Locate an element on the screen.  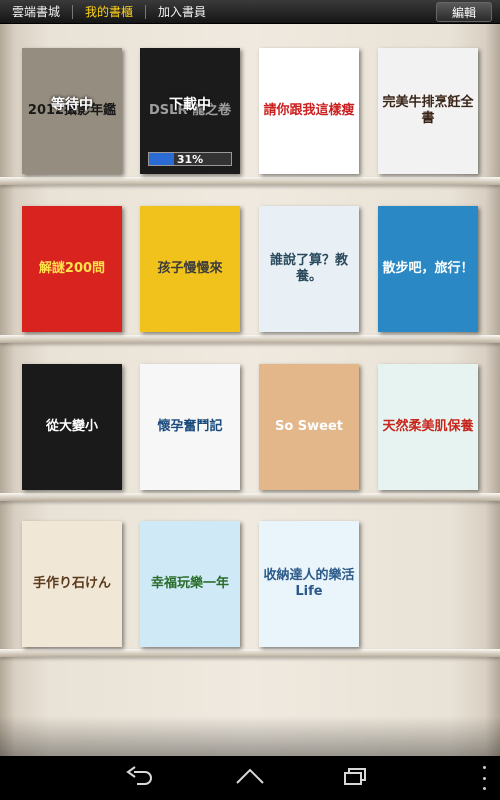
book-status-label: 下載中 is located at coordinates (190, 105).